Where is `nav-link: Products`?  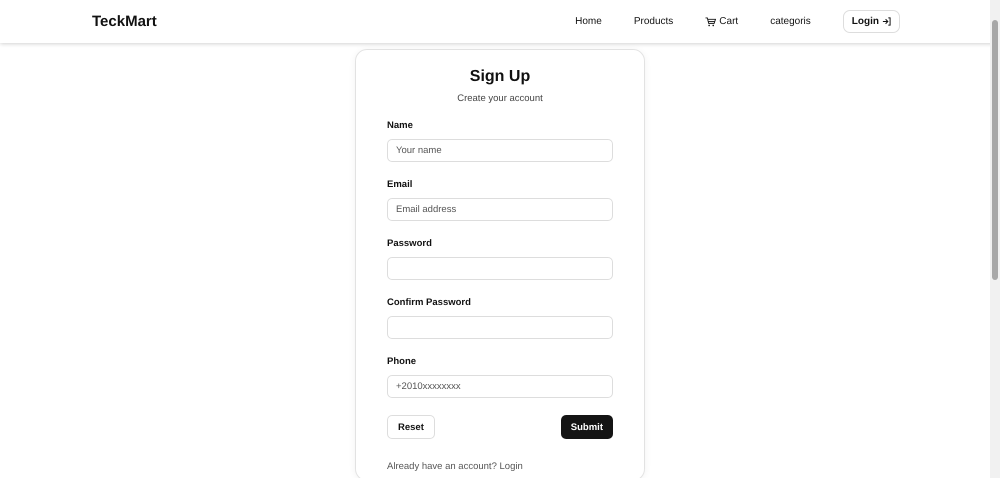 nav-link: Products is located at coordinates (654, 21).